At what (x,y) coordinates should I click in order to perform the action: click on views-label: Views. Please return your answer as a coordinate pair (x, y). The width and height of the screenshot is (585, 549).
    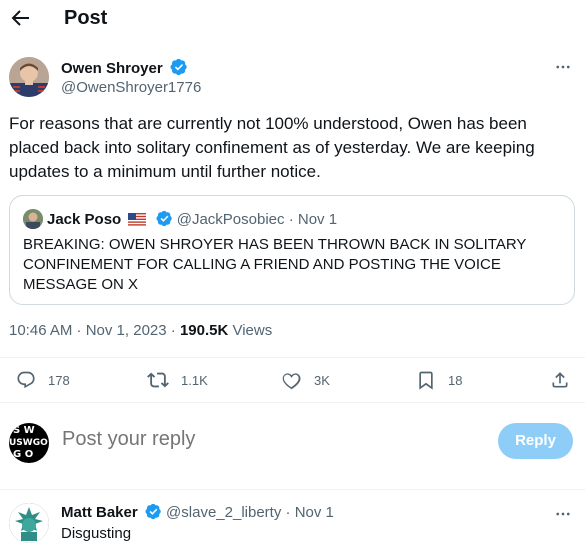
    Looking at the image, I should click on (250, 330).